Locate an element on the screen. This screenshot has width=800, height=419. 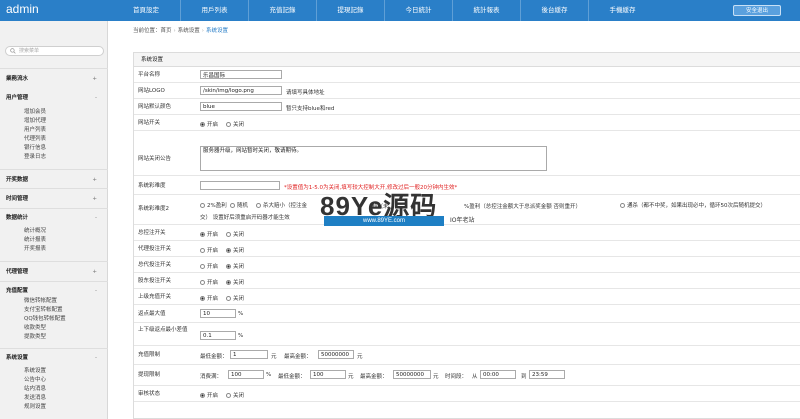
sidebar-item-rule-settings: 规则设置 is located at coordinates (35, 407).